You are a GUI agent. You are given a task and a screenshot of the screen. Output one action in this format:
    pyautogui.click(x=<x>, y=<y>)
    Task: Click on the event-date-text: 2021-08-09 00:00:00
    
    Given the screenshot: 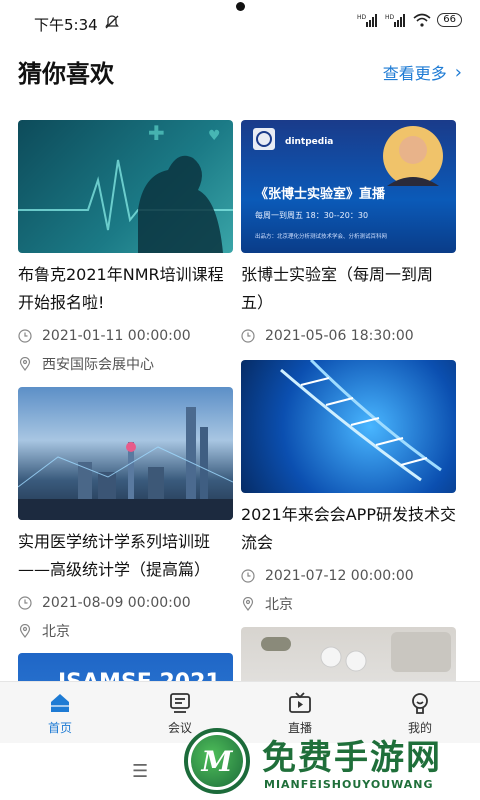 What is the action you would take?
    pyautogui.click(x=116, y=603)
    